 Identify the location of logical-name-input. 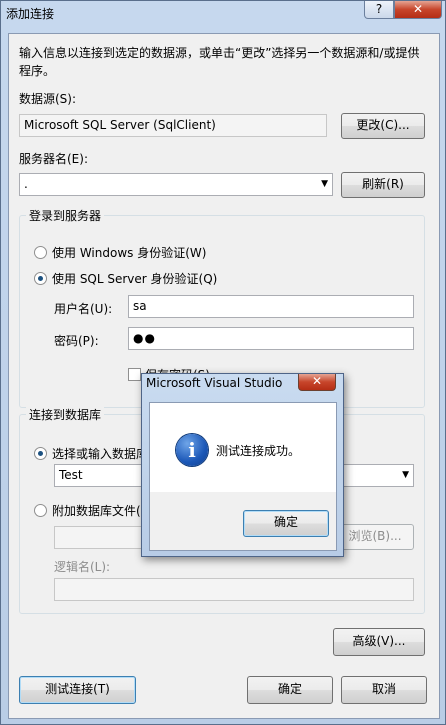
(234, 589).